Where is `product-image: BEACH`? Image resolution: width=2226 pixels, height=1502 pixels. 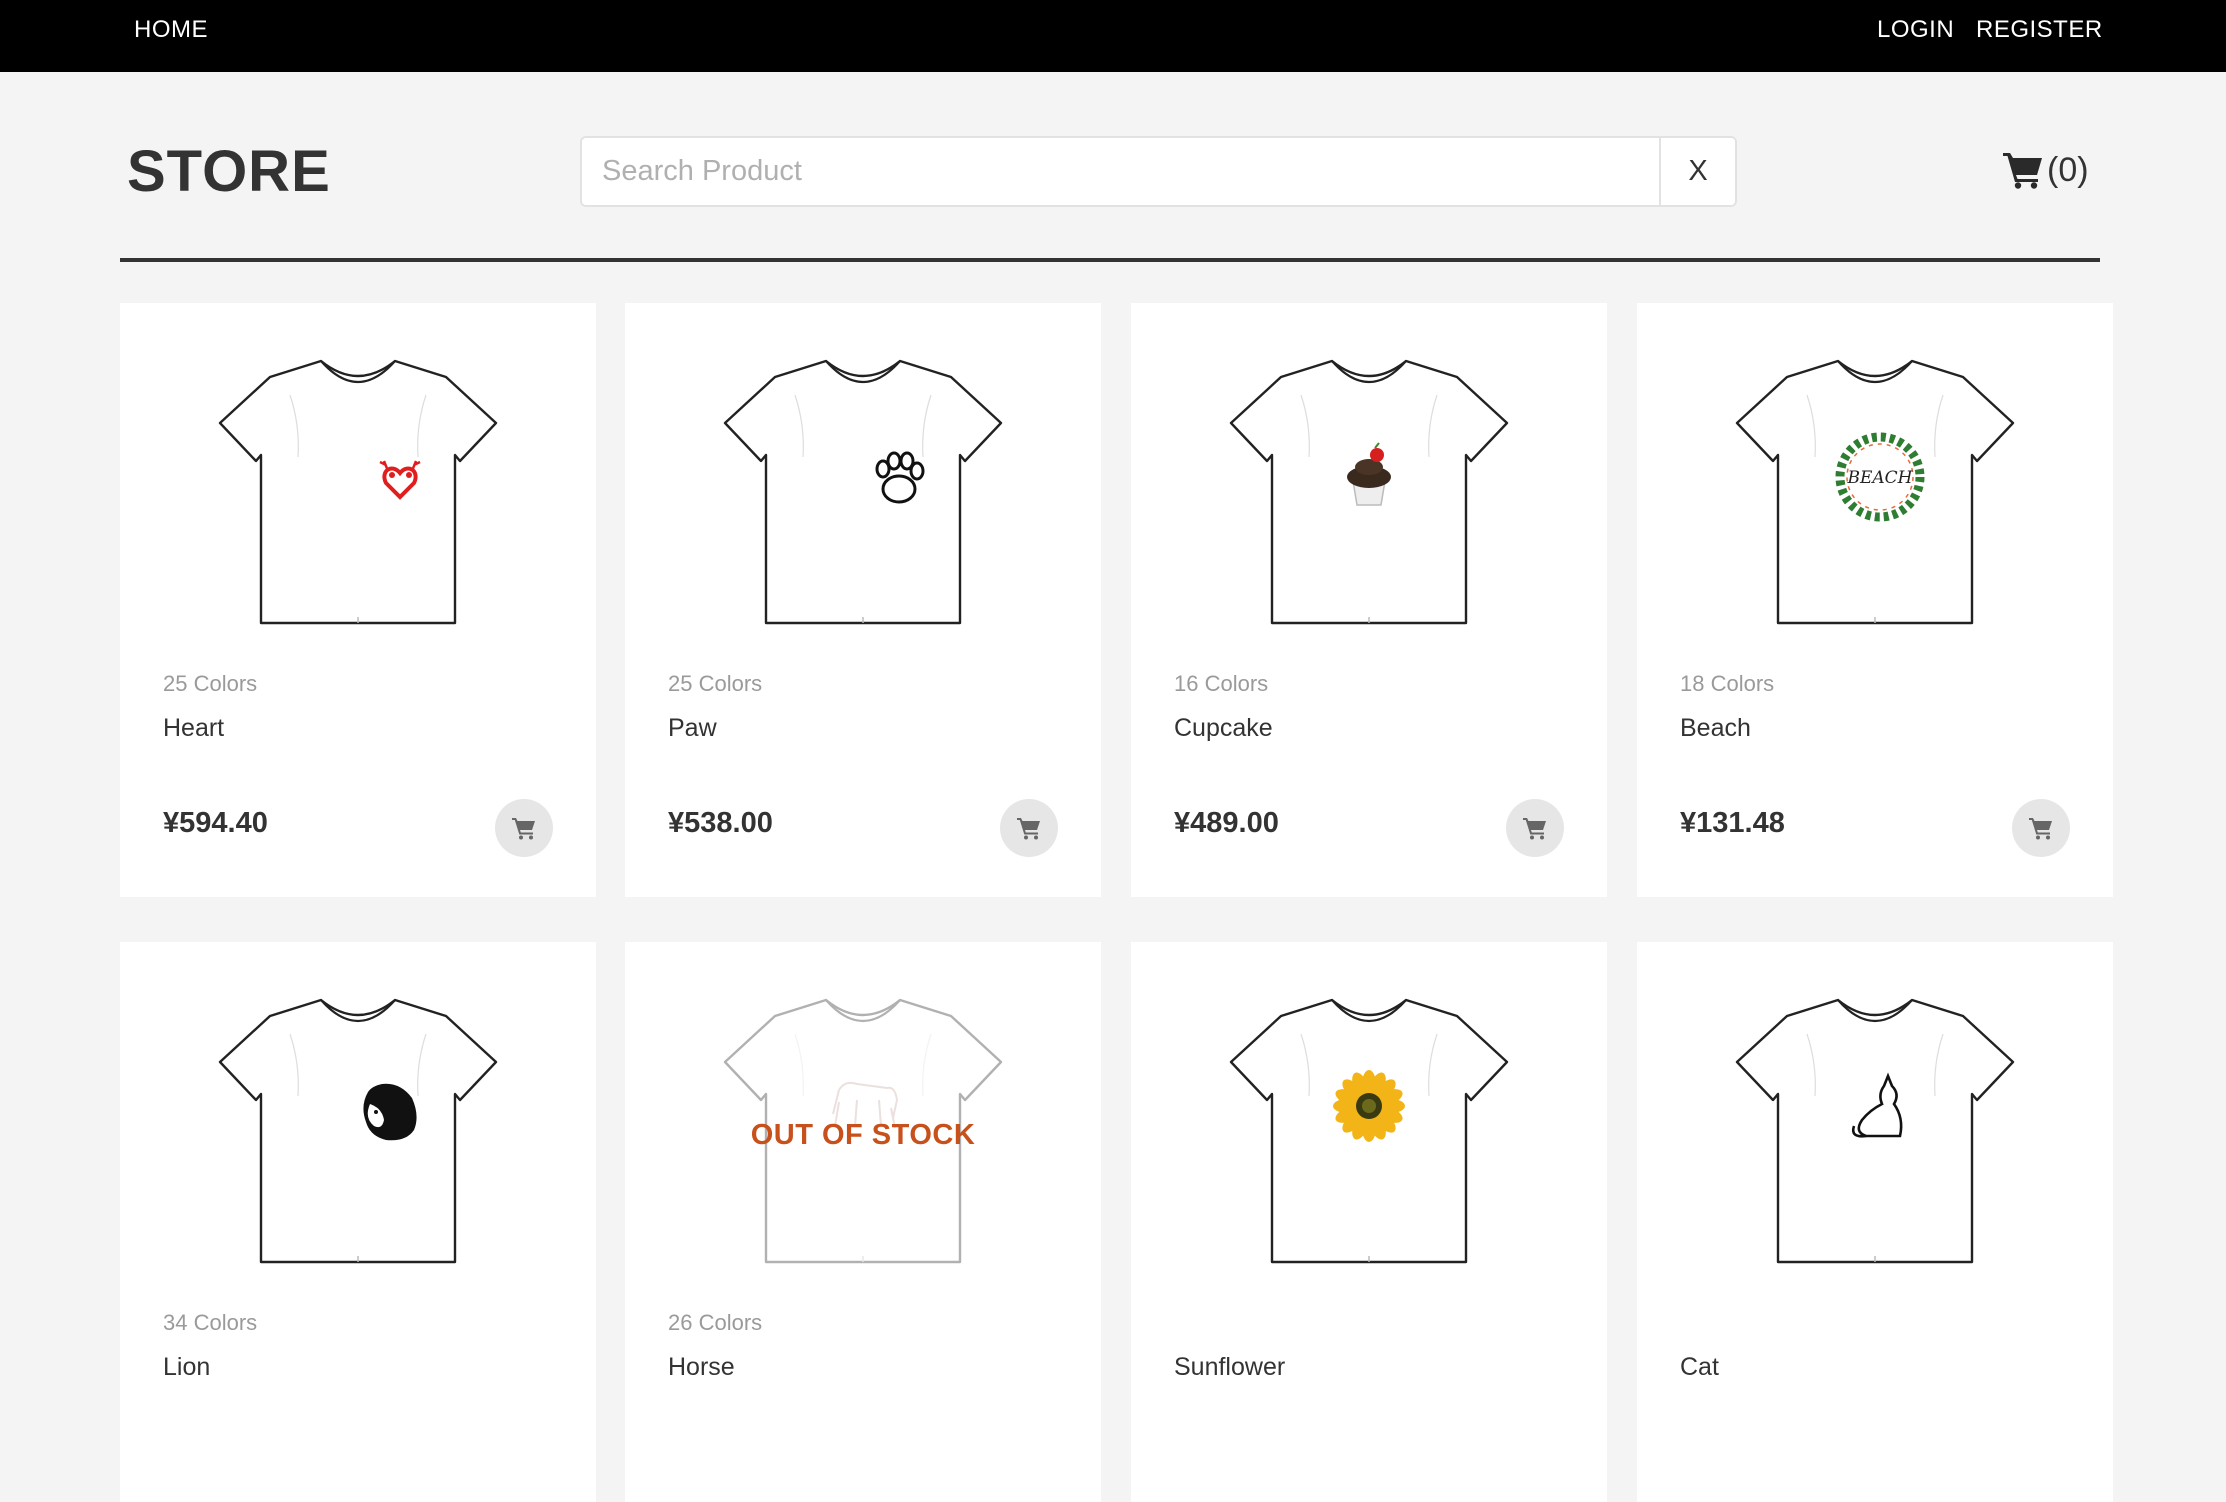 product-image: BEACH is located at coordinates (1875, 495).